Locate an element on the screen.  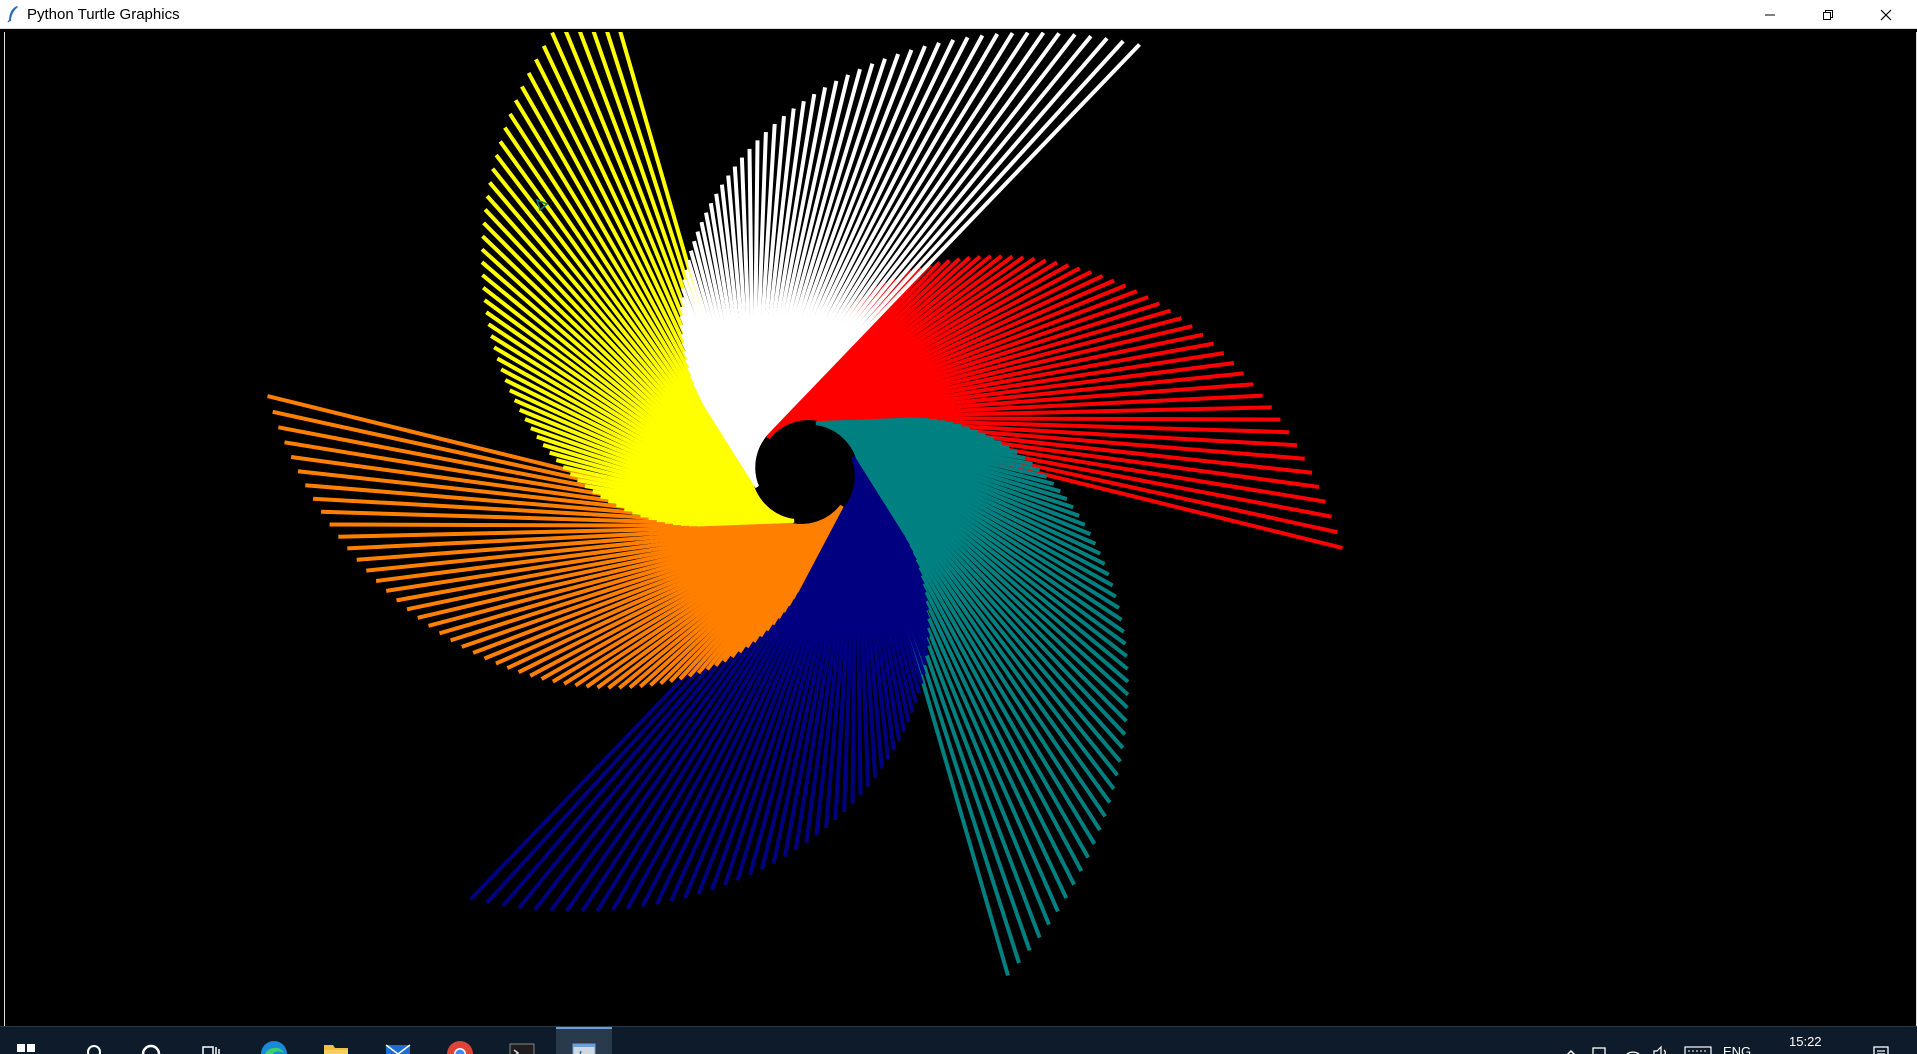
file-explorer-taskbar-button is located at coordinates (336, 1040).